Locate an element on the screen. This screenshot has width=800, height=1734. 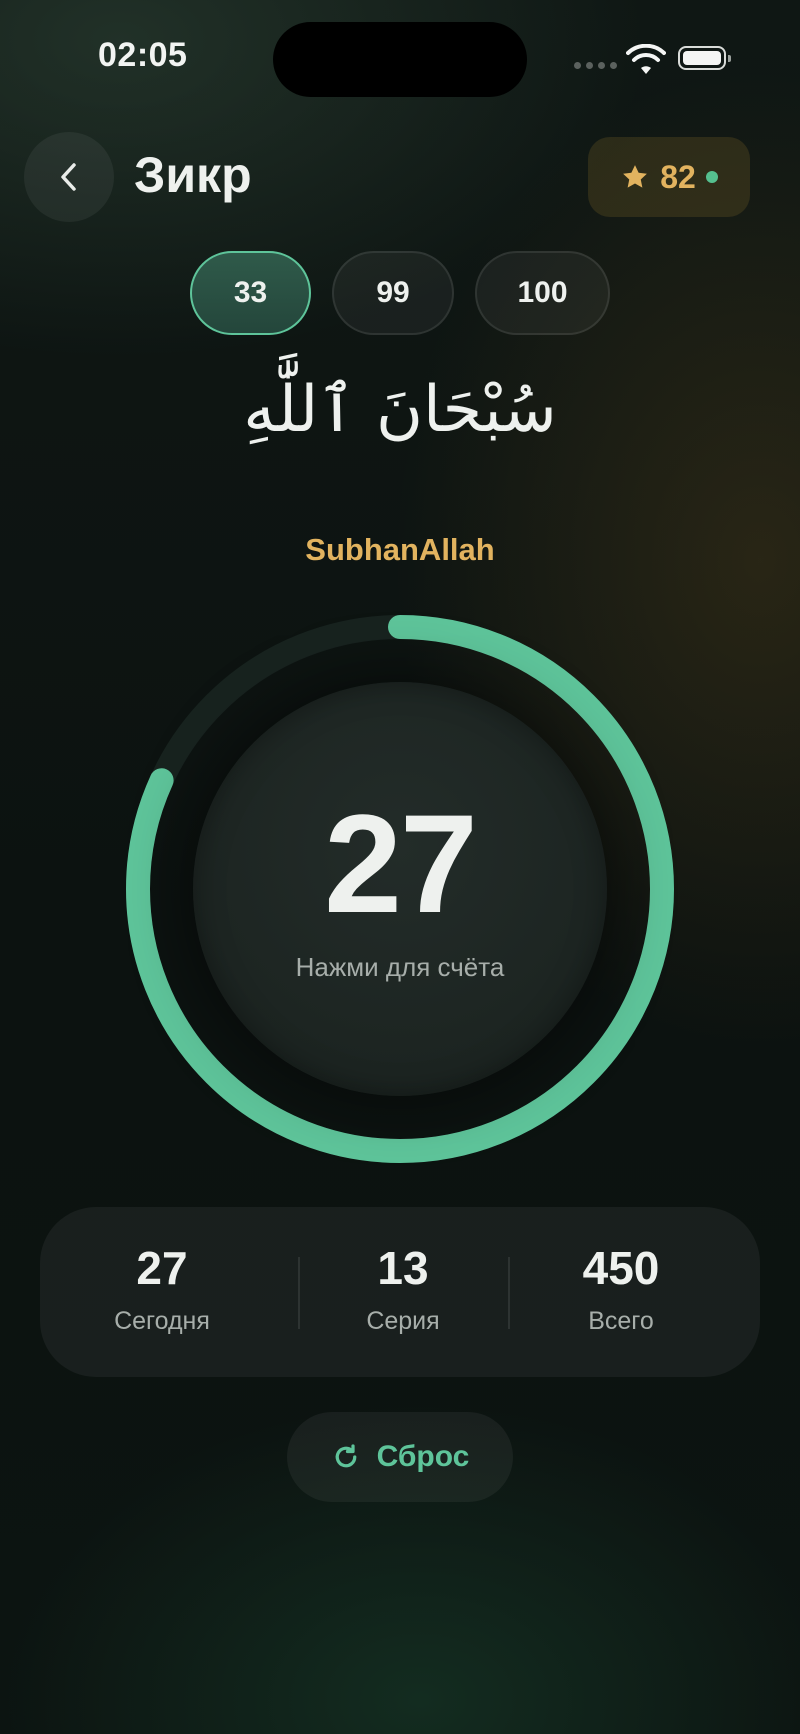
counter-hint: Нажми для счёта is located at coordinates (400, 967).